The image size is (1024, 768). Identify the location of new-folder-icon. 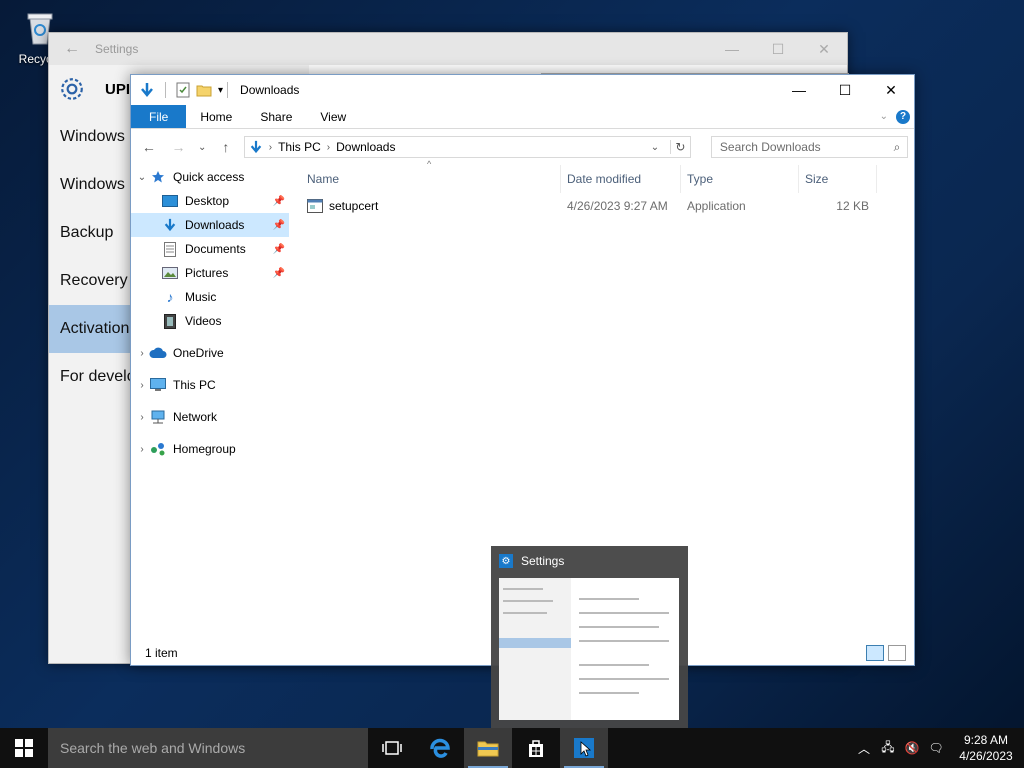
(204, 90).